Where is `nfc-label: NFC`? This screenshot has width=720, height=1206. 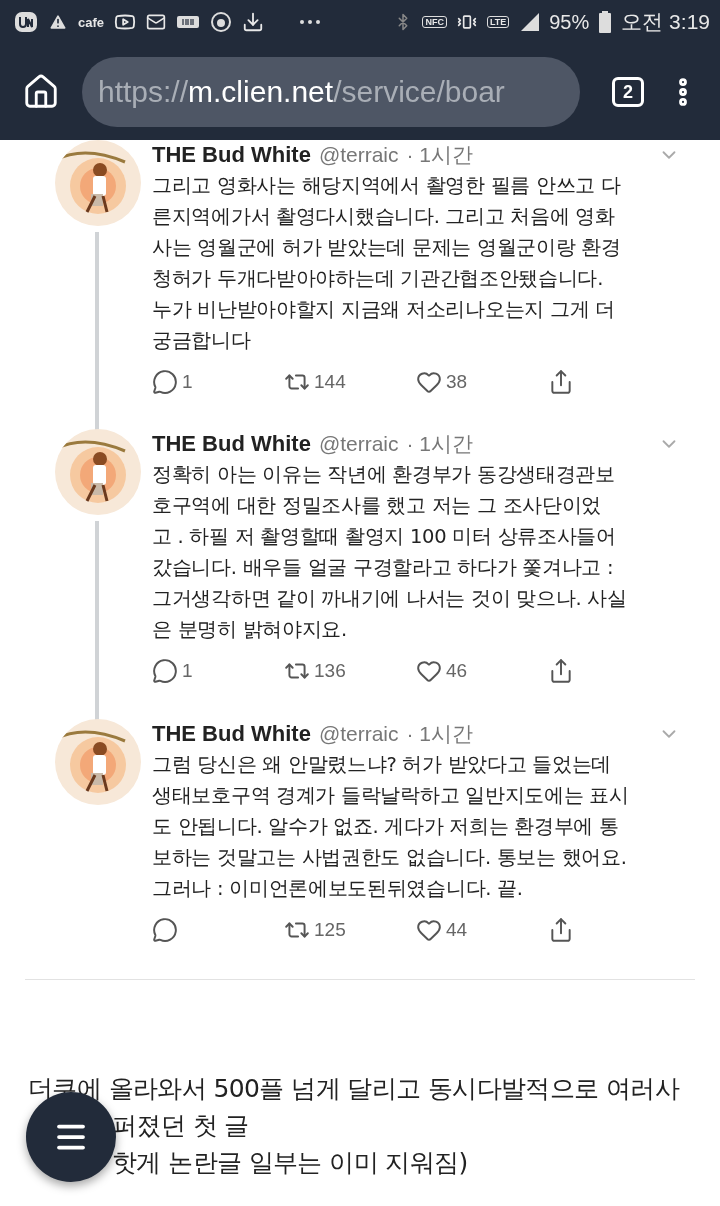 nfc-label: NFC is located at coordinates (434, 22).